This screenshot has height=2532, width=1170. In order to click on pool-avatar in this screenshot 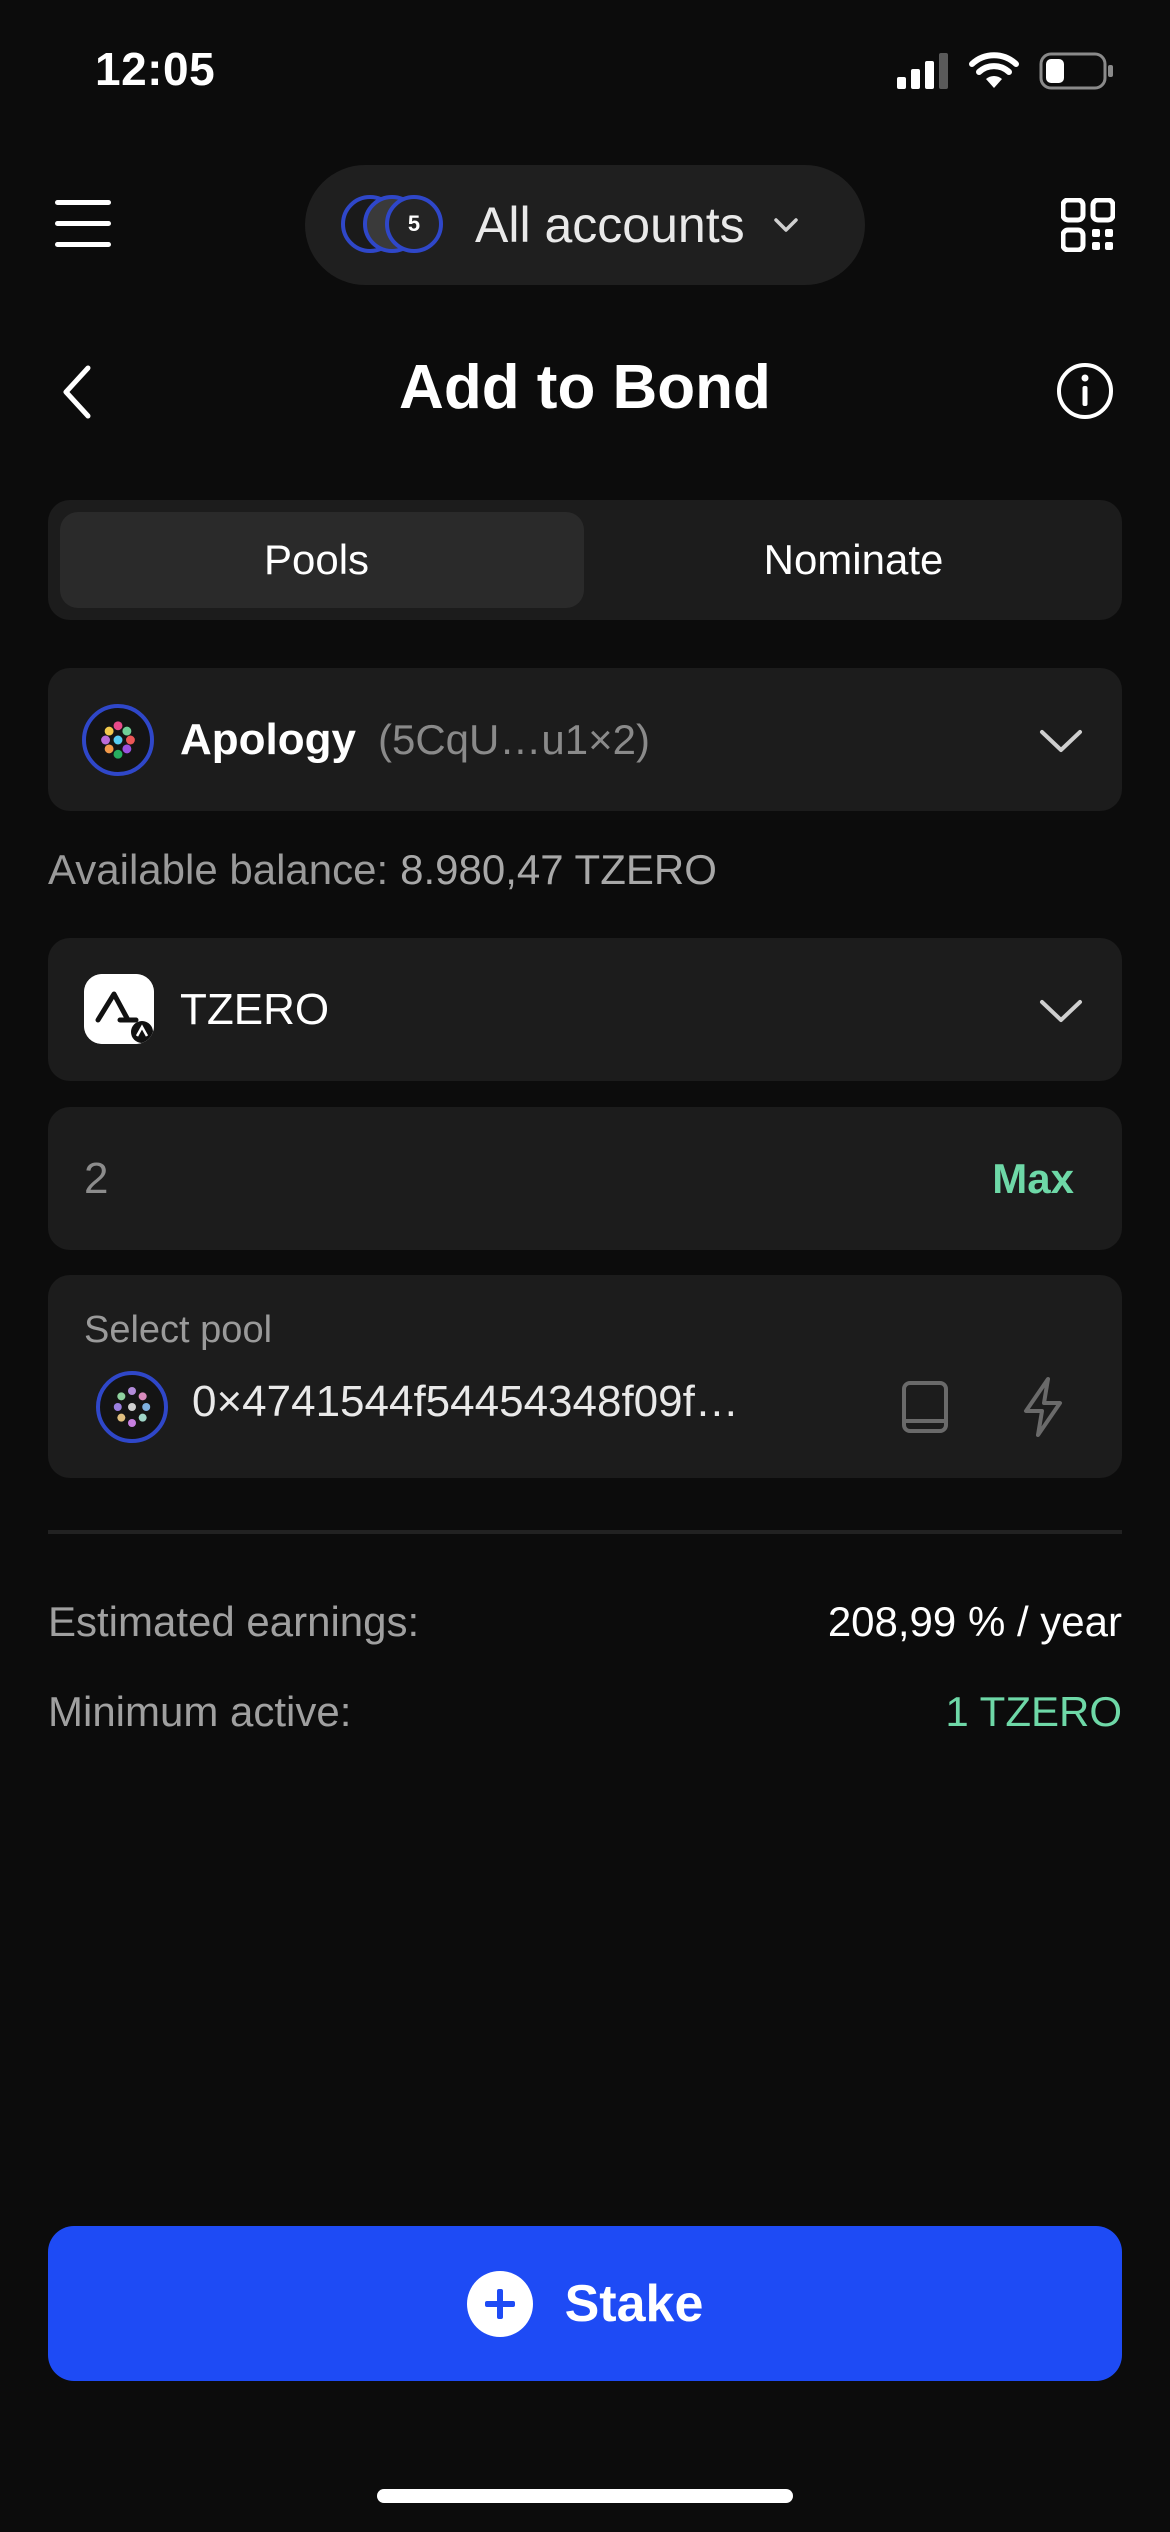, I will do `click(132, 1407)`.